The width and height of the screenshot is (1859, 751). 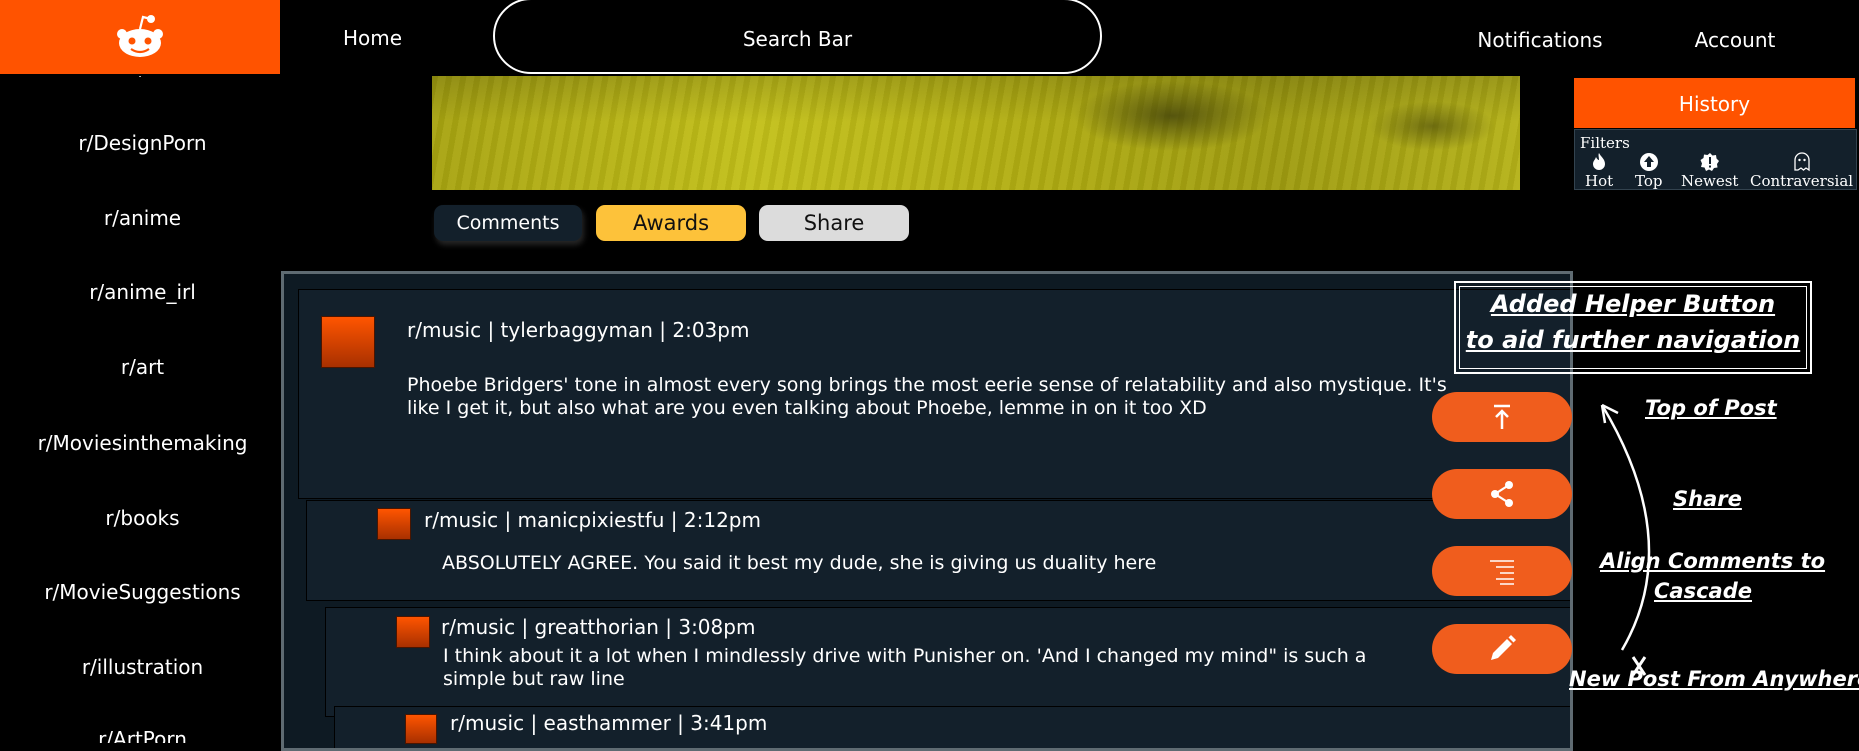 I want to click on flame-icon, so click(x=1599, y=162).